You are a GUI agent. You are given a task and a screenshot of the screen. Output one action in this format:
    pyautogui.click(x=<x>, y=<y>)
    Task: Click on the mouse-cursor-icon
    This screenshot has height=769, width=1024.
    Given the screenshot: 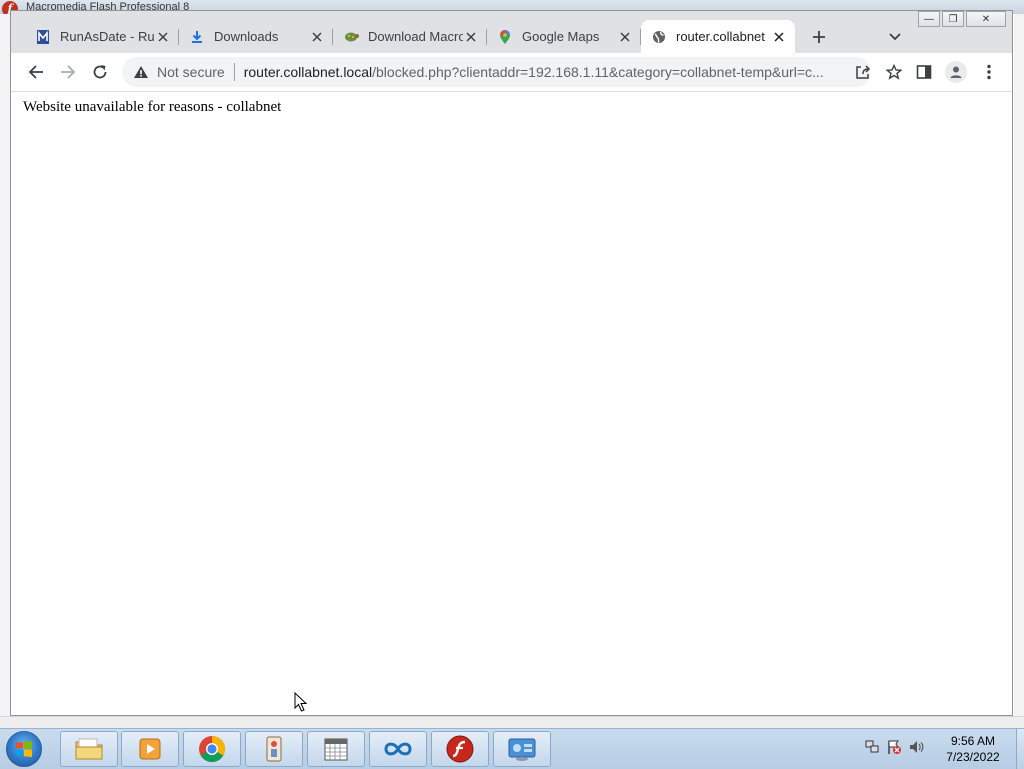 What is the action you would take?
    pyautogui.click(x=301, y=702)
    